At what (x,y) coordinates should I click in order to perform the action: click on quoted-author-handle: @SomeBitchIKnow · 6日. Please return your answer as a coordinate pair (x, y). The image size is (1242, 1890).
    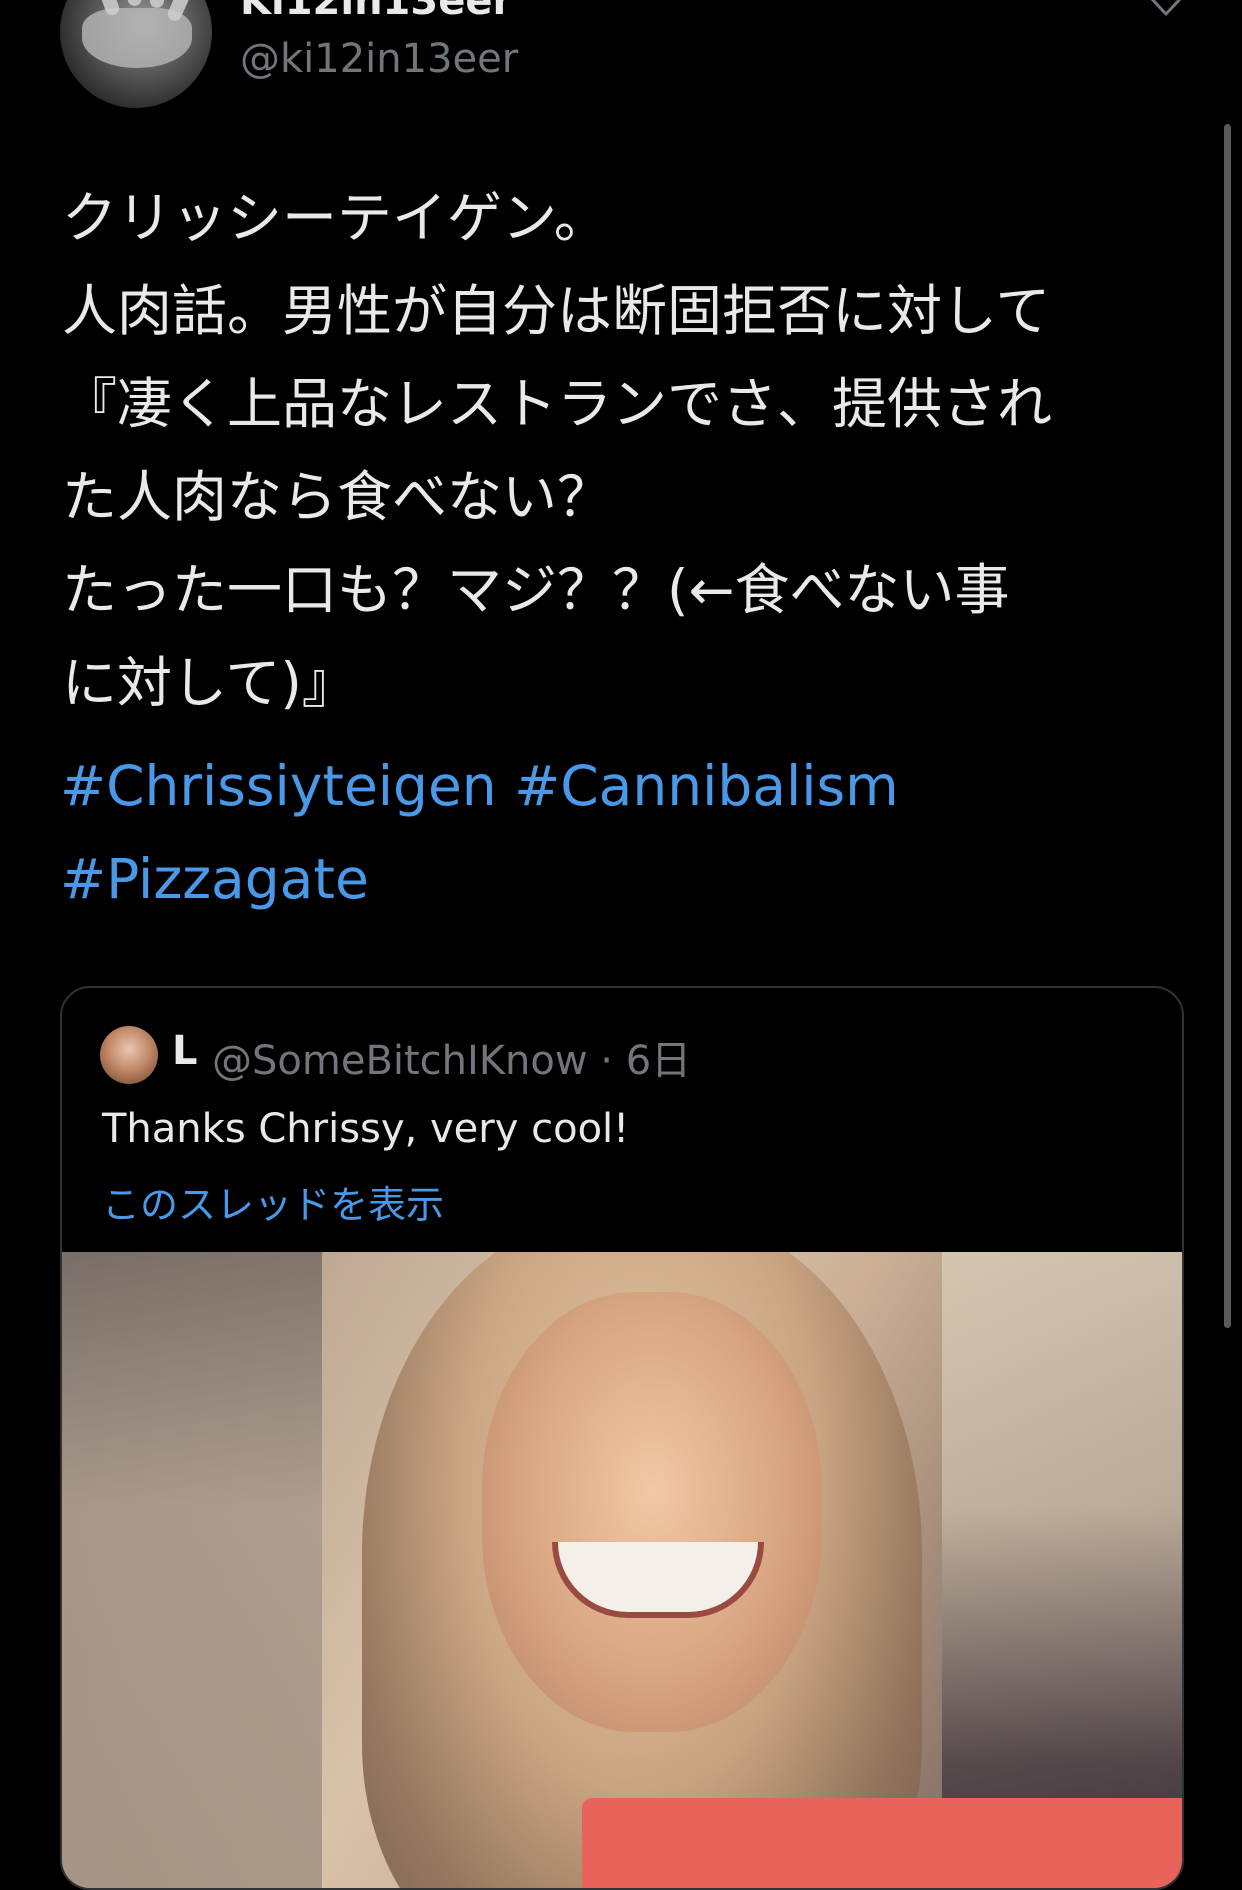
    Looking at the image, I should click on (451, 1057).